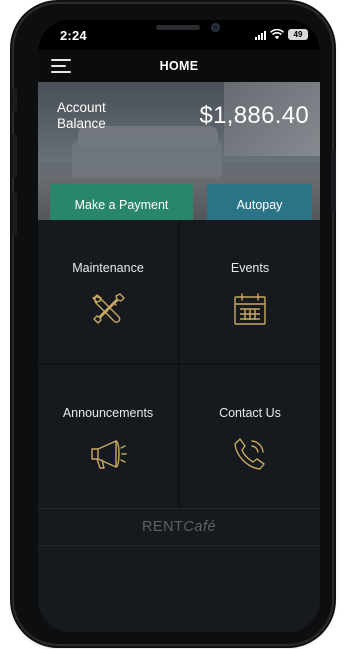  Describe the element at coordinates (179, 32) in the screenshot. I see `notch` at that location.